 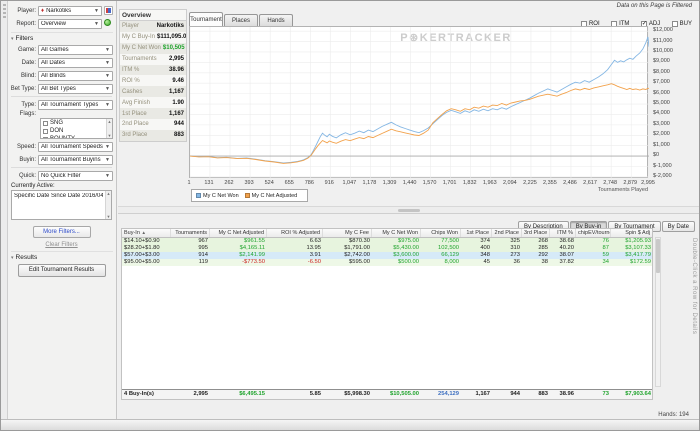 I want to click on tournament-type-select: All Tournament Types ▼, so click(x=75, y=104).